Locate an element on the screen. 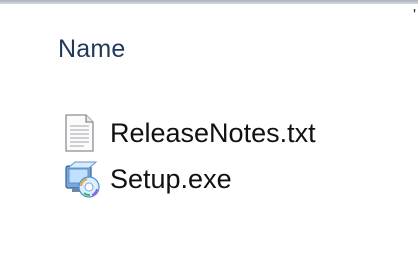 The width and height of the screenshot is (418, 268). installer-icon is located at coordinates (86, 179).